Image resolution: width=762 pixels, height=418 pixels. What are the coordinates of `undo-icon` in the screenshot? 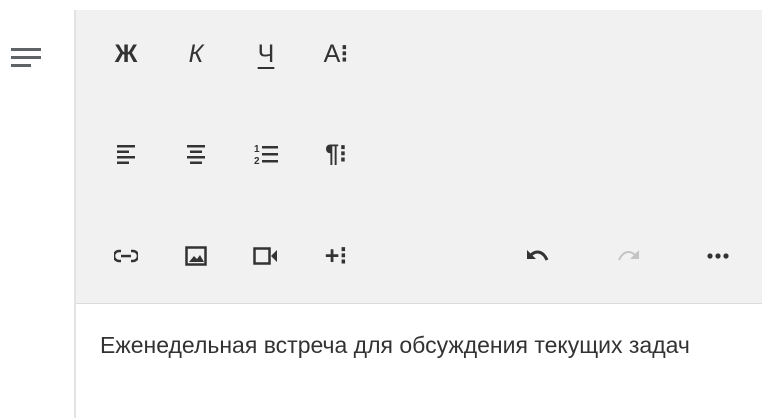 It's located at (538, 255).